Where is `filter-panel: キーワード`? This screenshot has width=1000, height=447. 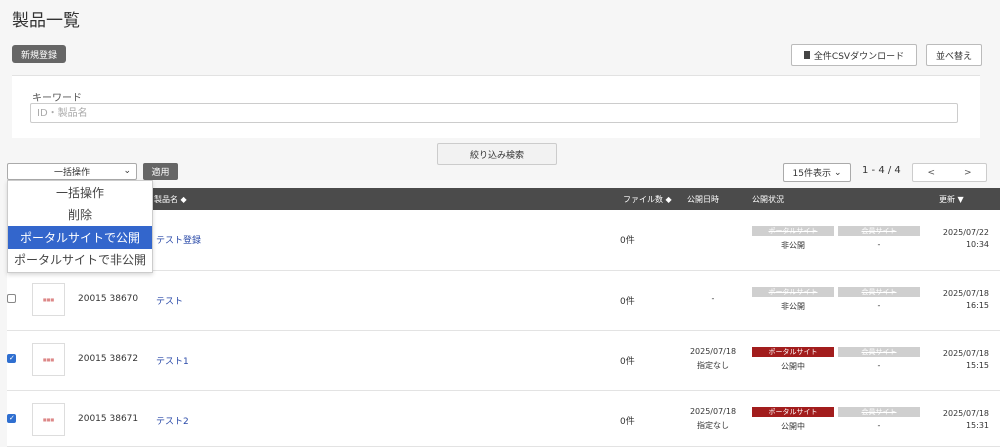 filter-panel: キーワード is located at coordinates (496, 106).